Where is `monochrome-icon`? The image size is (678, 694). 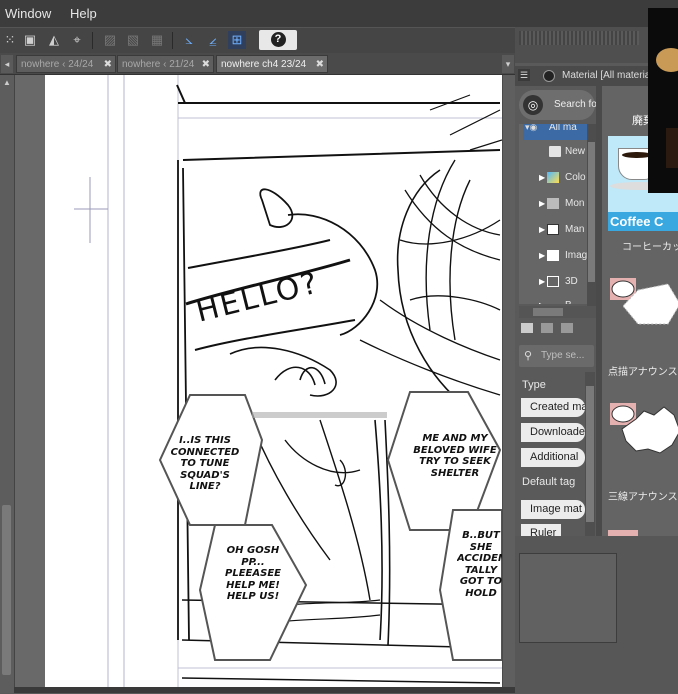
monochrome-icon is located at coordinates (553, 203).